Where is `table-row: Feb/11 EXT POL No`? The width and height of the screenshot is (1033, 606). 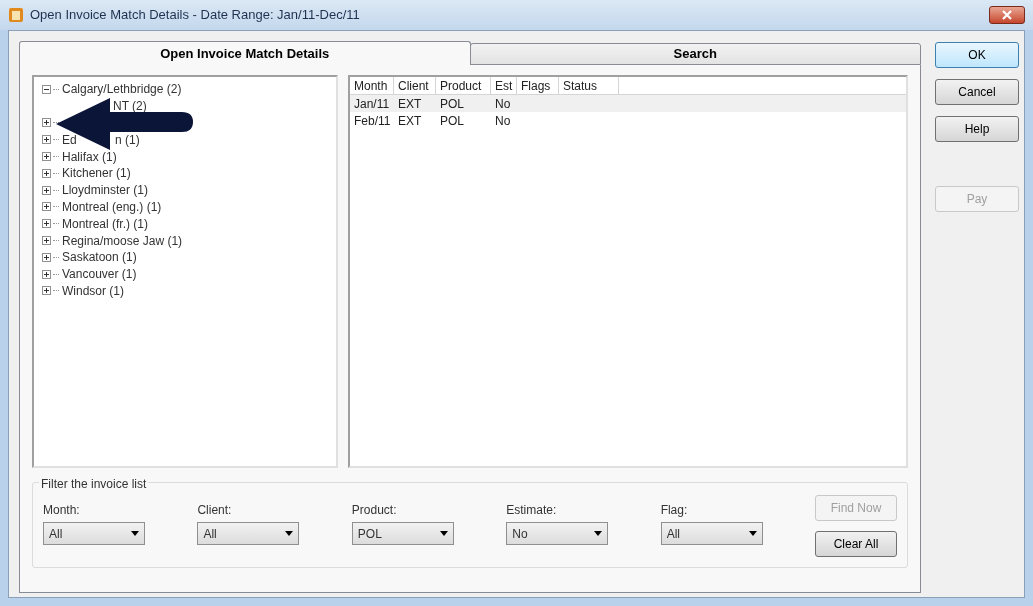
table-row: Feb/11 EXT POL No is located at coordinates (628, 120).